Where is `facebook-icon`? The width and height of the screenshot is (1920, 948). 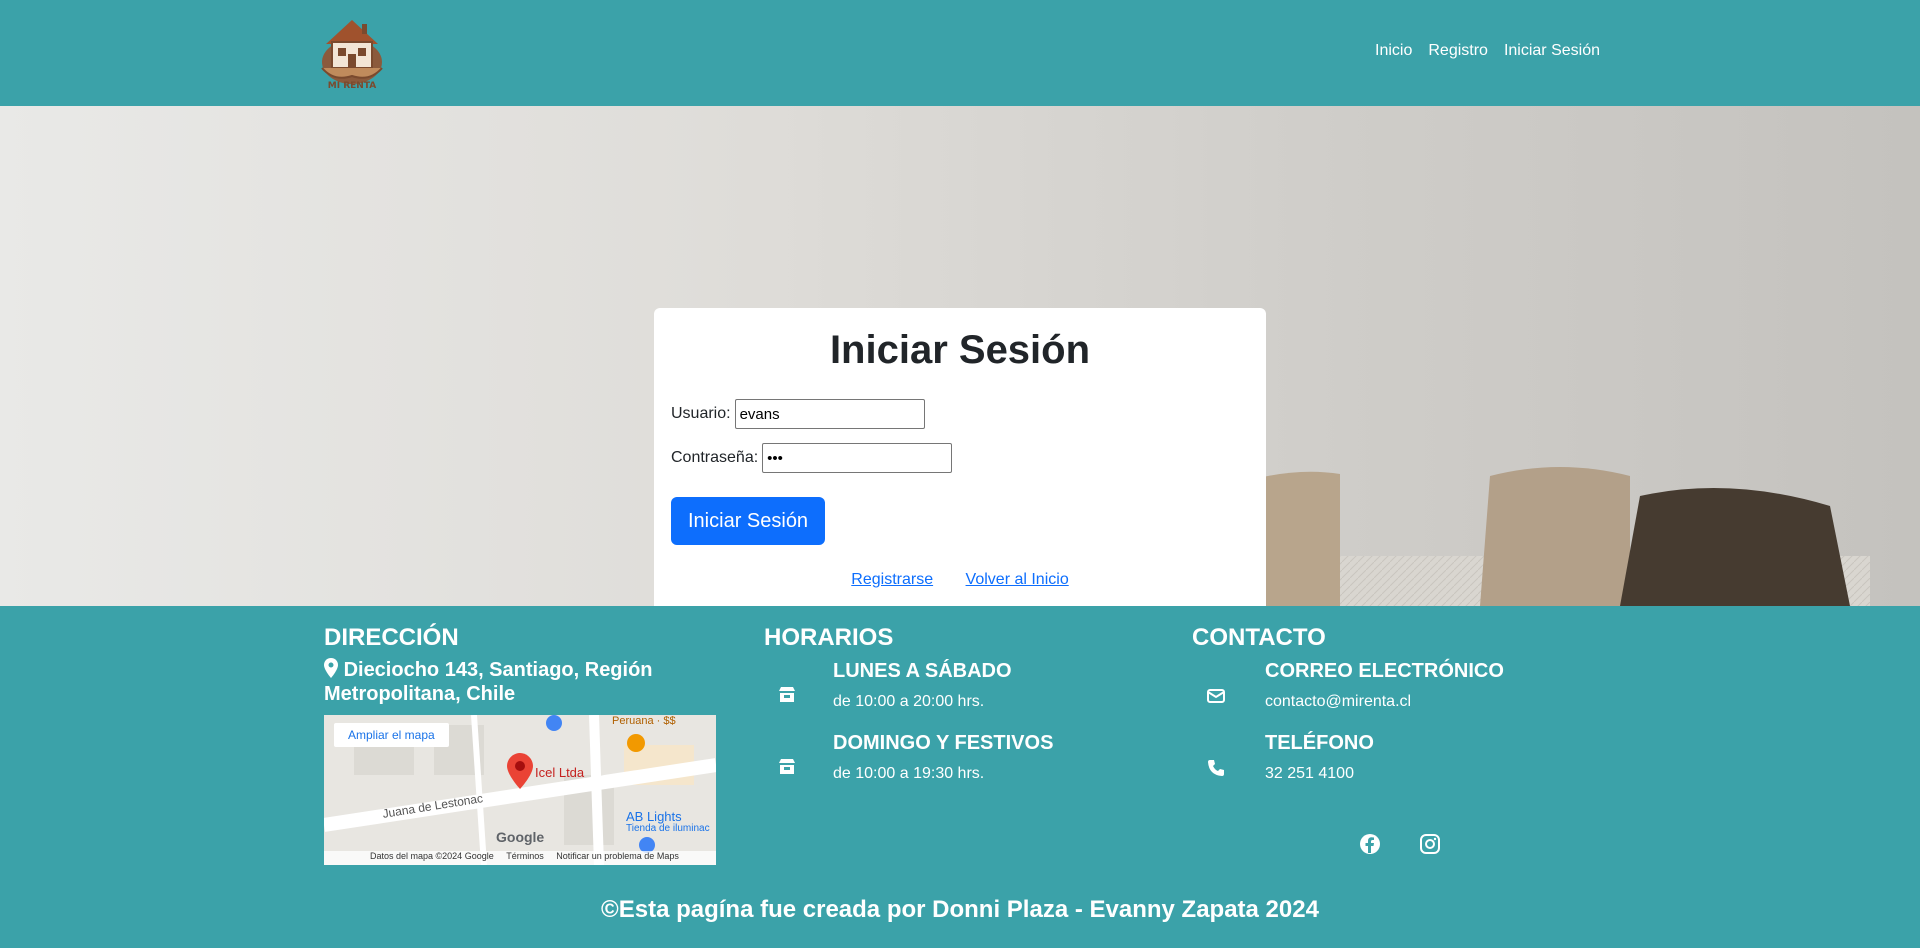 facebook-icon is located at coordinates (1370, 844).